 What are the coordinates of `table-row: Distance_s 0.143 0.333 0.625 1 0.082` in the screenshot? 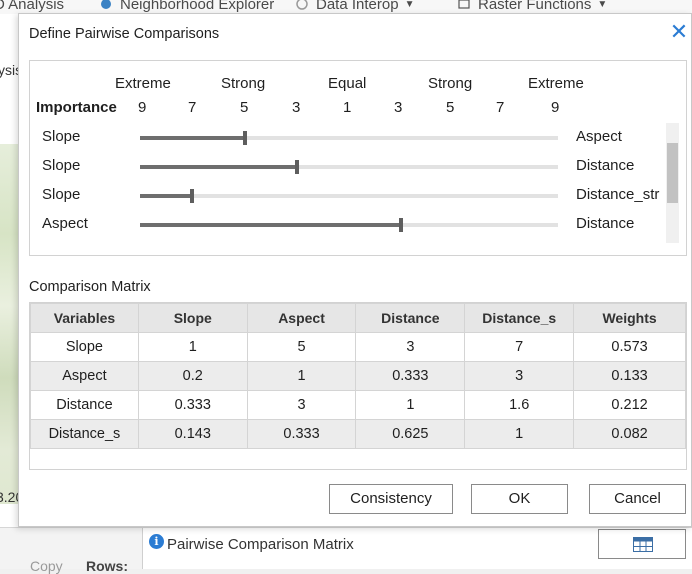 It's located at (358, 434).